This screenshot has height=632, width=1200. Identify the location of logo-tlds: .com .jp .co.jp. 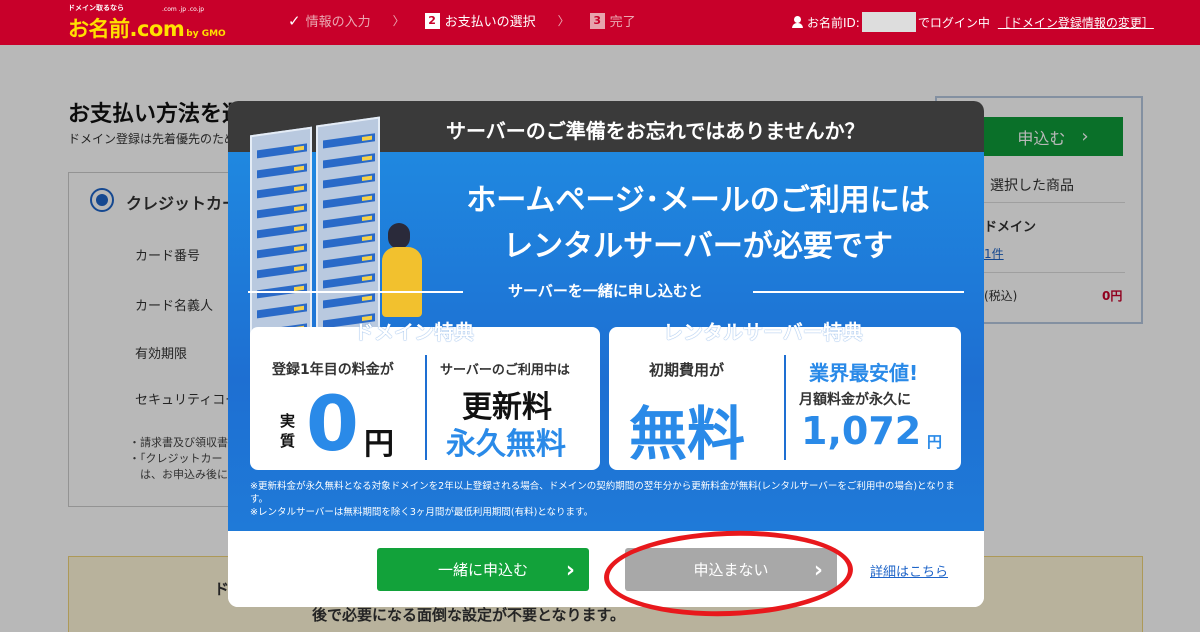
(183, 9).